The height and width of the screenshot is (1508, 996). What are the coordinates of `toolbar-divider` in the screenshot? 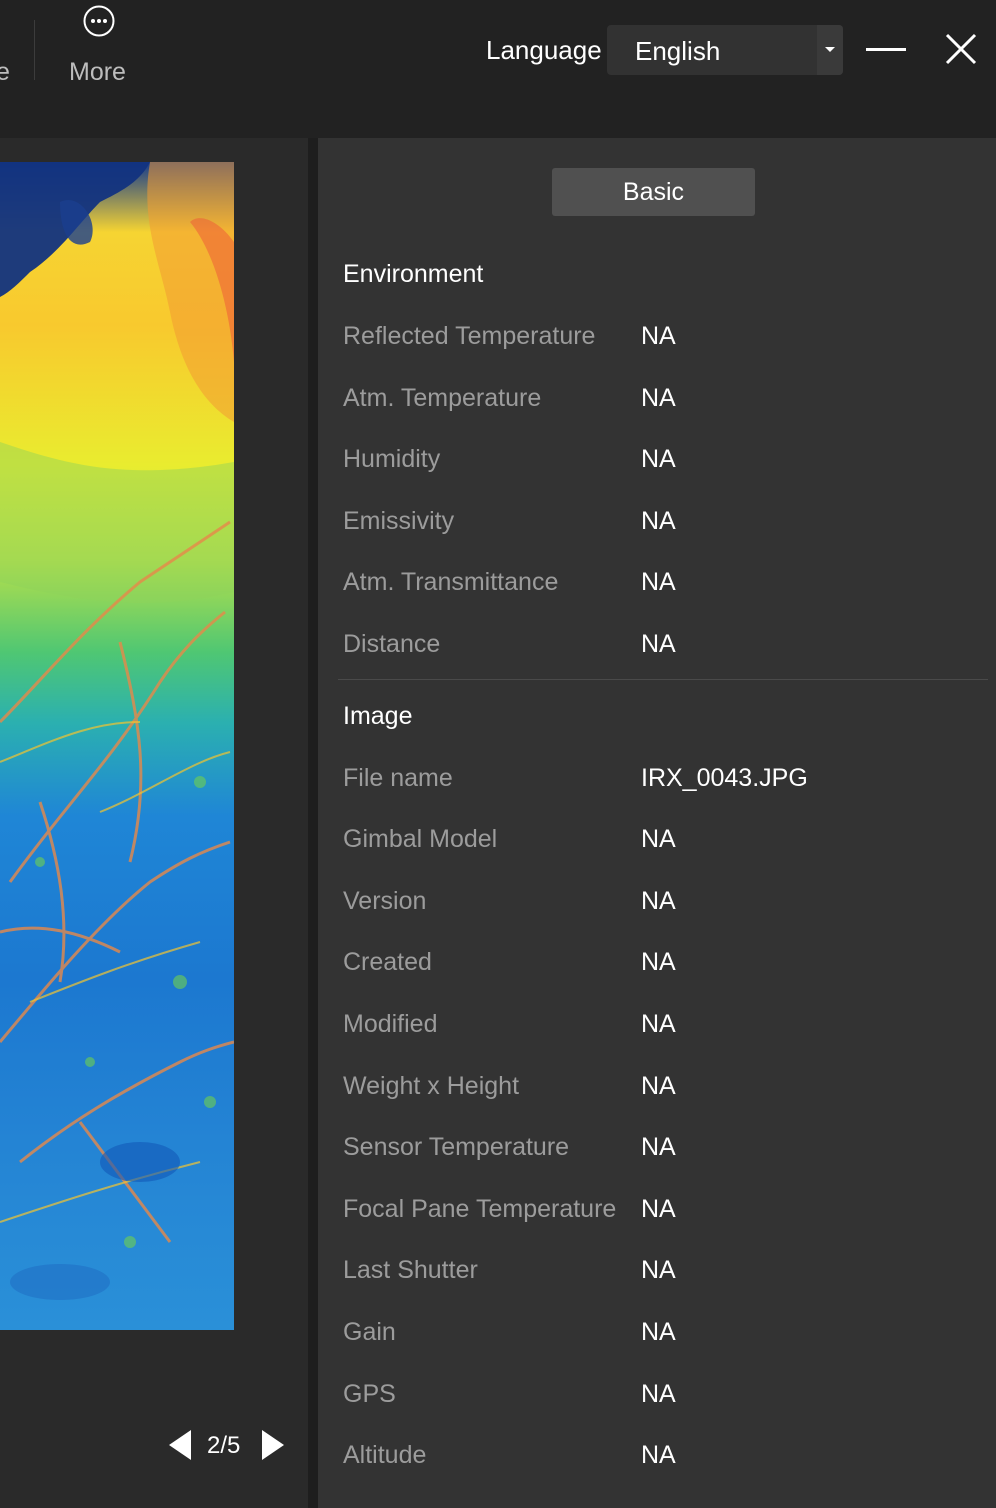 It's located at (34, 50).